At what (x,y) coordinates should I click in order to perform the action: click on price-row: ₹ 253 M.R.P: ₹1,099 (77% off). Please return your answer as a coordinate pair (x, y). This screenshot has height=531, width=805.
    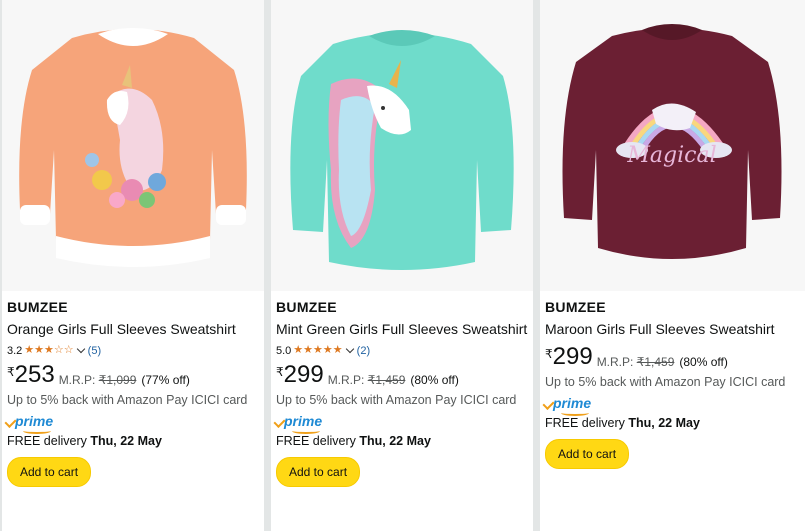
    Looking at the image, I should click on (133, 377).